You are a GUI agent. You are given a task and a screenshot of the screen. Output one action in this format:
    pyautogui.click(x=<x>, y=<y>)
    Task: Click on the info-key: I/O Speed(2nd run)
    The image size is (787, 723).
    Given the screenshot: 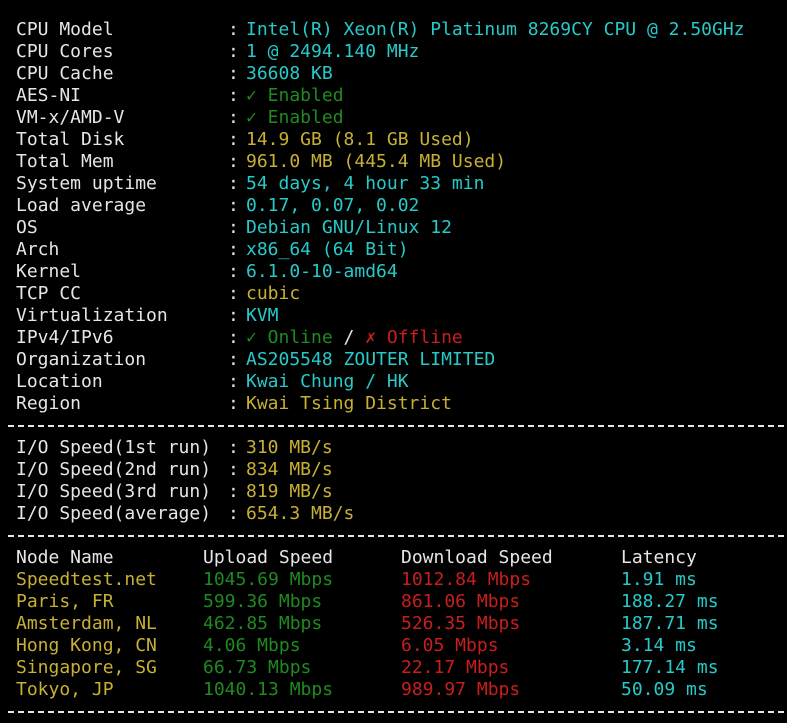 What is the action you would take?
    pyautogui.click(x=114, y=469)
    